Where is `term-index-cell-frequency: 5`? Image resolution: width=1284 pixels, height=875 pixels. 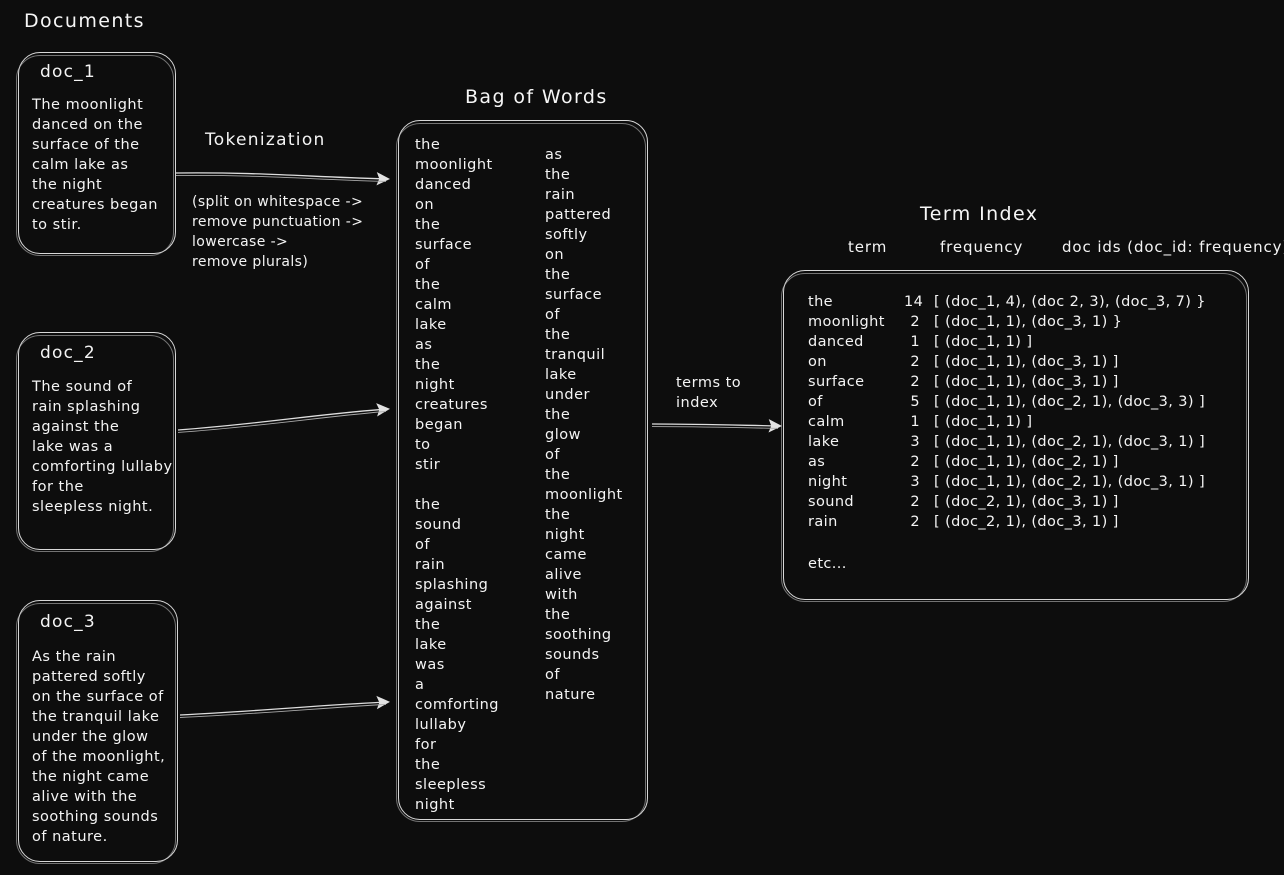 term-index-cell-frequency: 5 is located at coordinates (915, 402).